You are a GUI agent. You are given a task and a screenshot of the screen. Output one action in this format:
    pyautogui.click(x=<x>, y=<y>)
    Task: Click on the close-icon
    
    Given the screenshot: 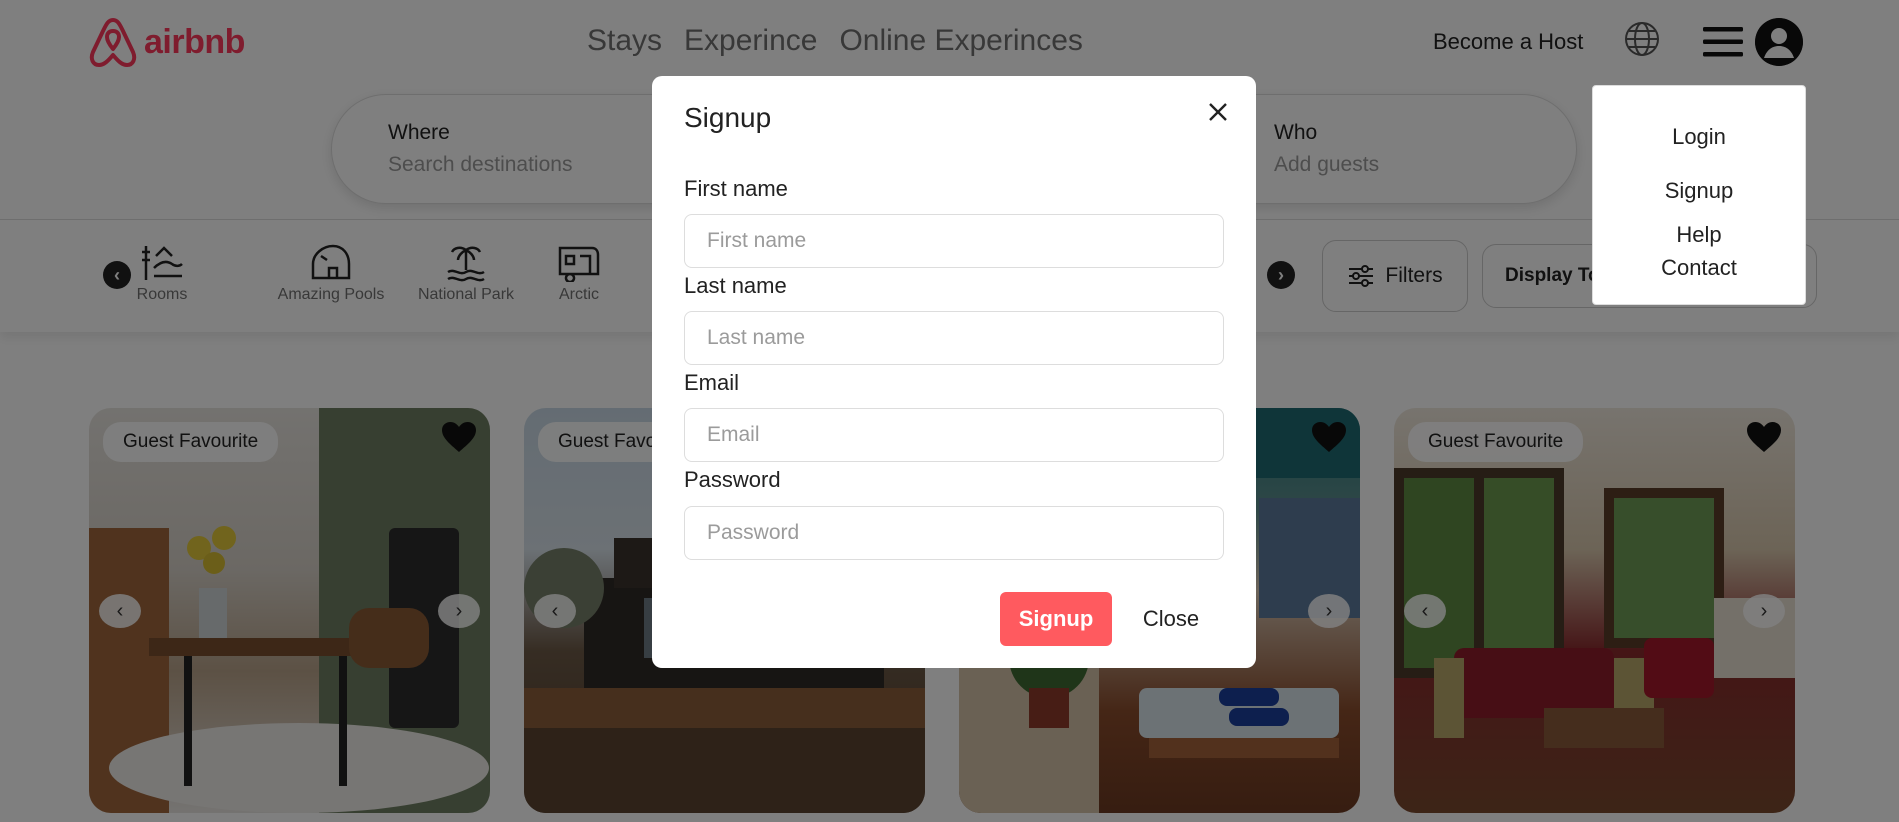 What is the action you would take?
    pyautogui.click(x=1218, y=112)
    